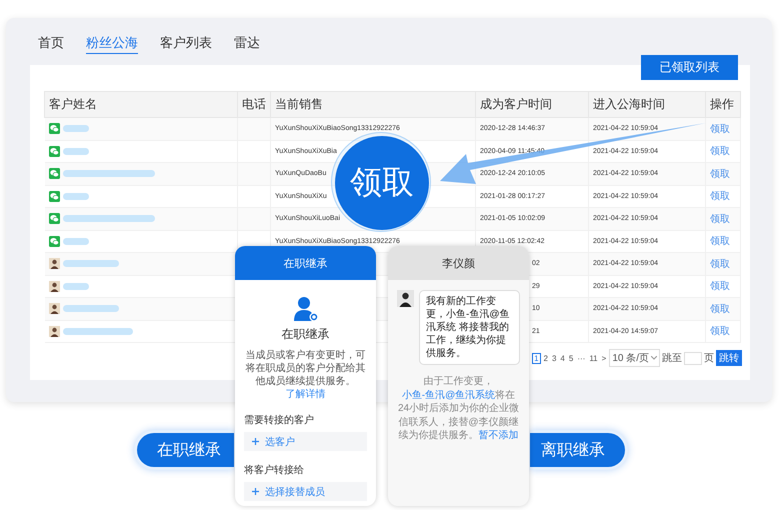  Describe the element at coordinates (458, 263) in the screenshot. I see `card-header: 李仪颜` at that location.